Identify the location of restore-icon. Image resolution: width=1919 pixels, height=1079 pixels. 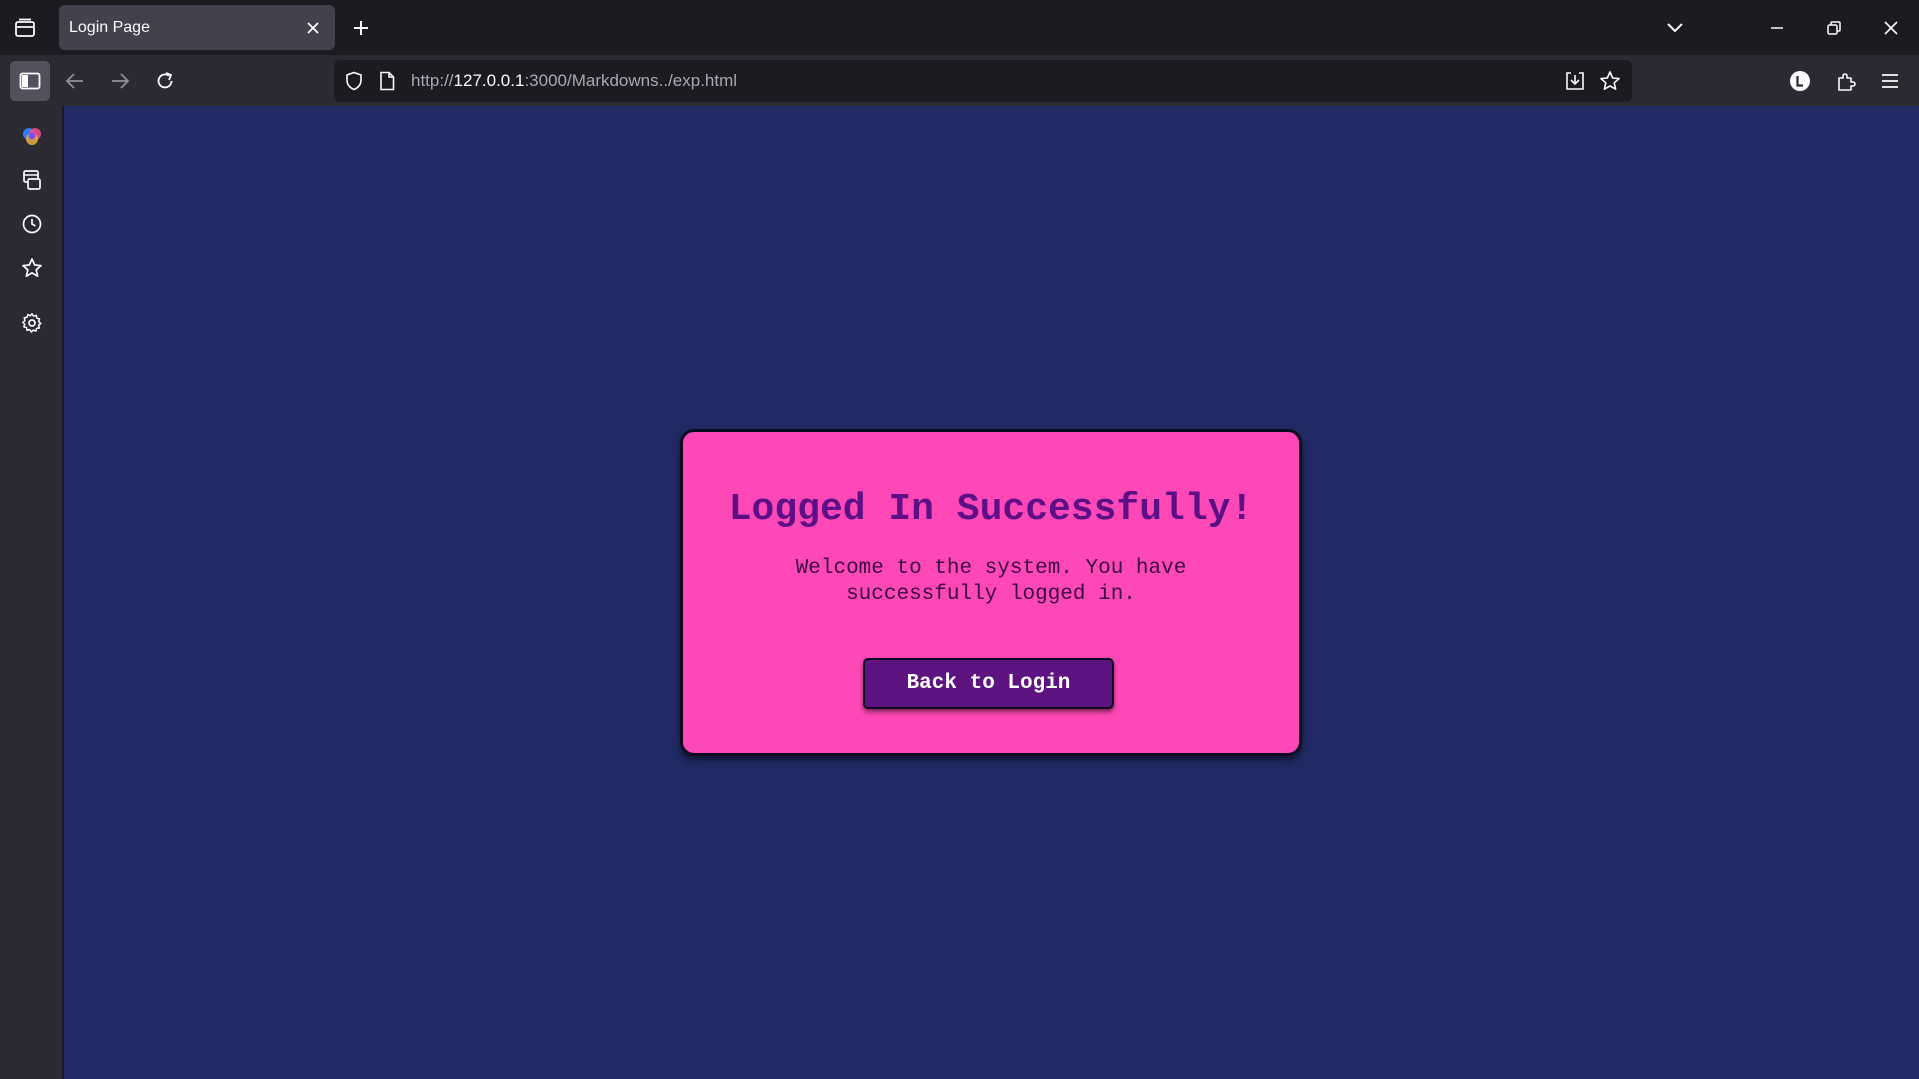
(1834, 28).